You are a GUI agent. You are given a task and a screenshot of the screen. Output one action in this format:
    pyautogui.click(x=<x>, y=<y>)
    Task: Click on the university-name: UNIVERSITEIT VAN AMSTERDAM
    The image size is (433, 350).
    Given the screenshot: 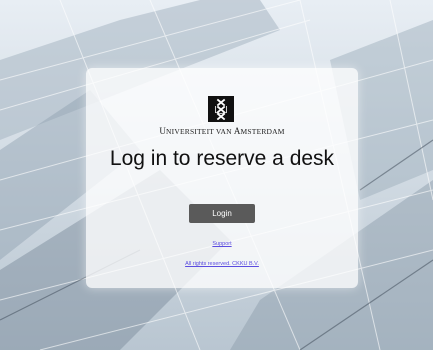 What is the action you would take?
    pyautogui.click(x=222, y=131)
    